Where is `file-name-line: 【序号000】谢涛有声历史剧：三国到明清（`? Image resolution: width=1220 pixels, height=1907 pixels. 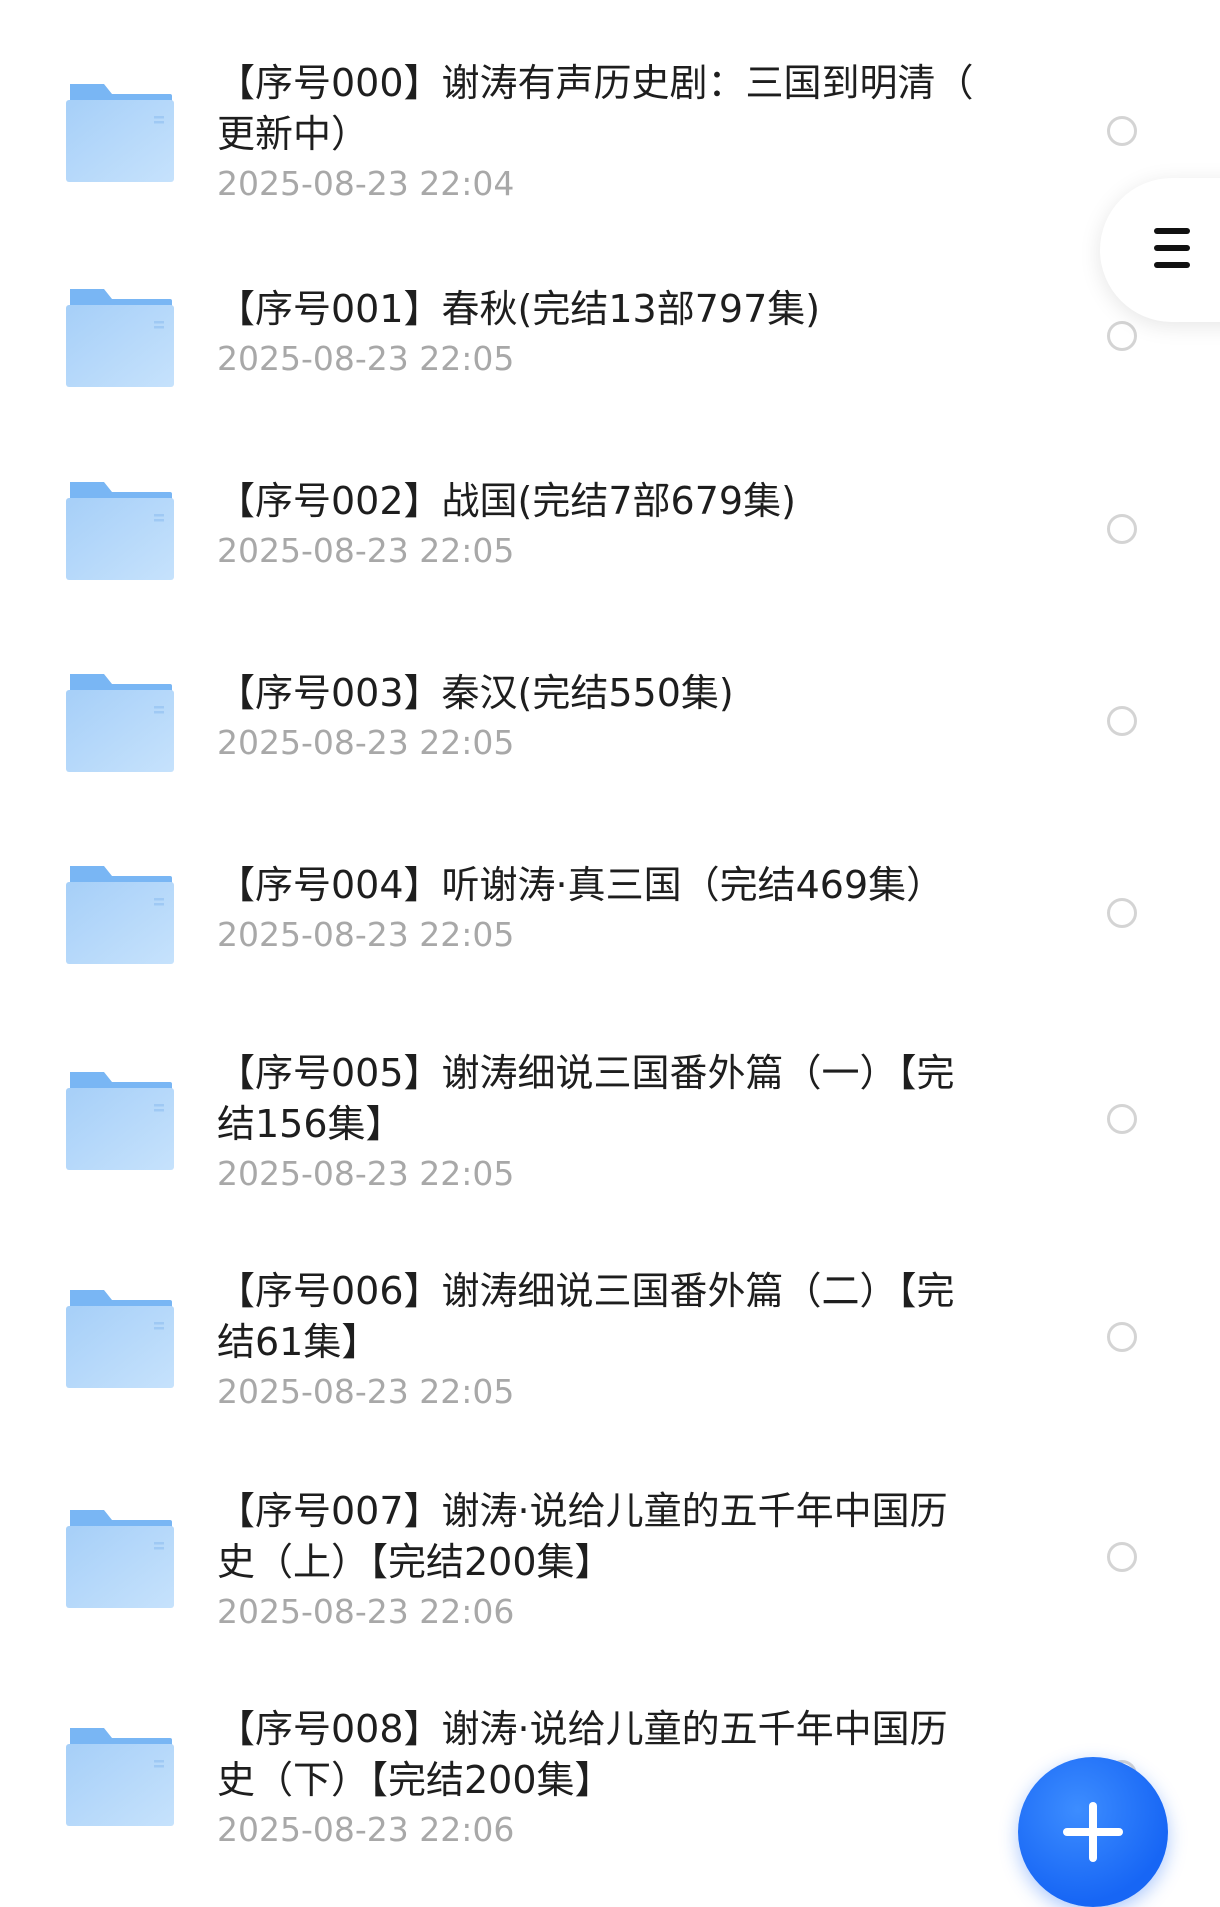 file-name-line: 【序号000】谢涛有声历史剧：三国到明清（ is located at coordinates (595, 83).